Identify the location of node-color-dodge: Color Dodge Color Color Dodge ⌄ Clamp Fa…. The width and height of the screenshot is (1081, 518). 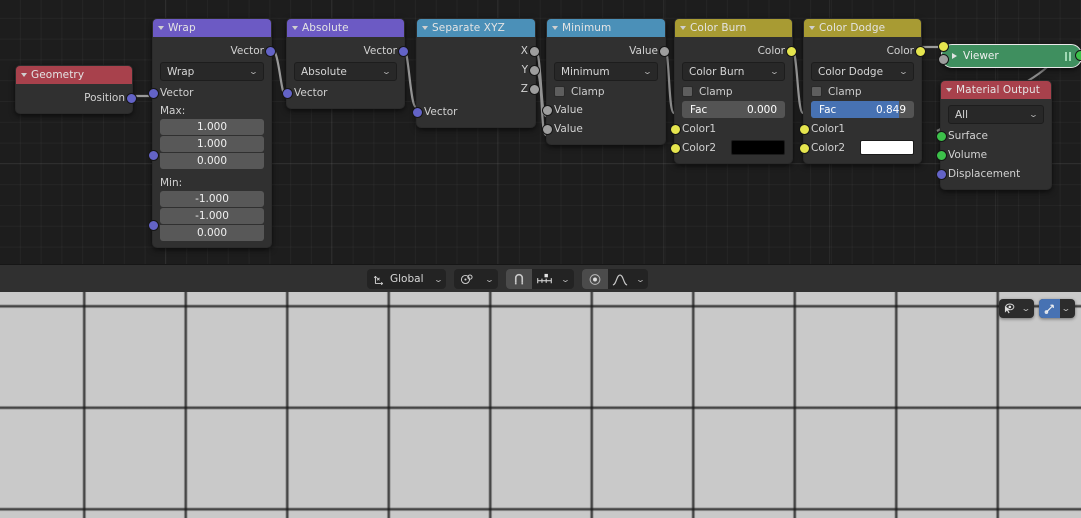
(862, 91).